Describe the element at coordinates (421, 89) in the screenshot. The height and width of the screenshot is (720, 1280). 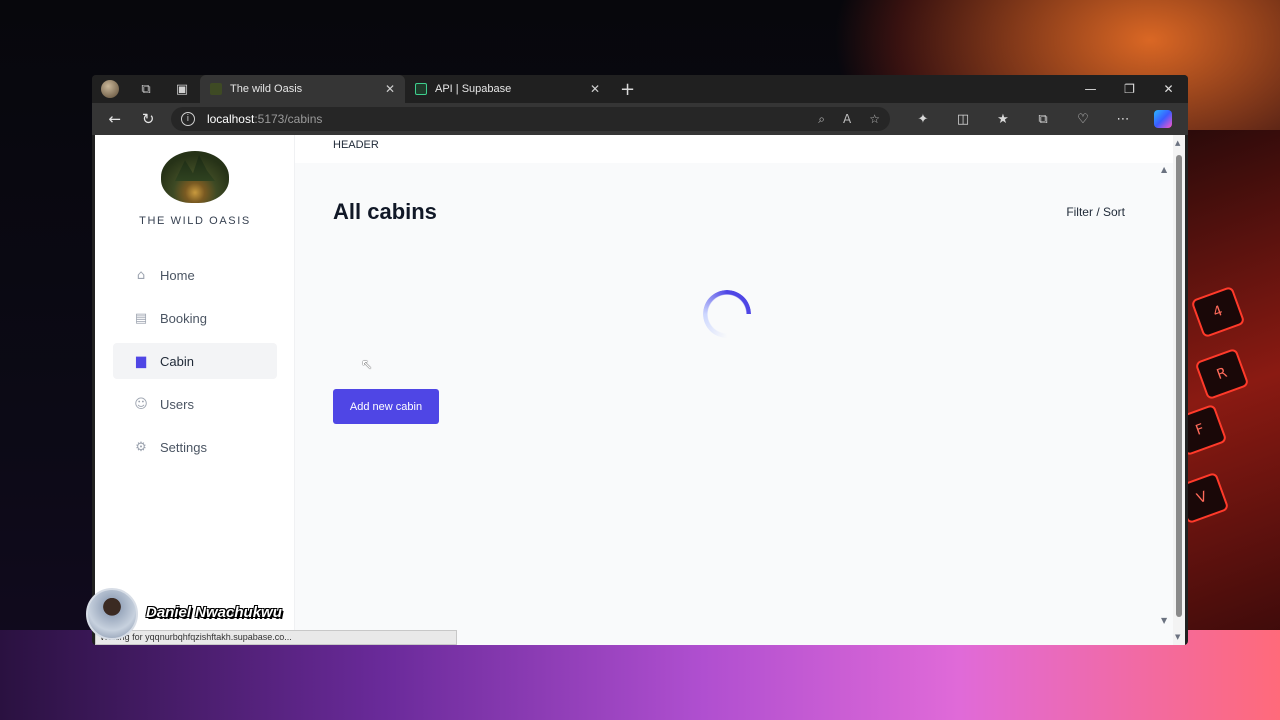
I see `supabase-favicon-icon` at that location.